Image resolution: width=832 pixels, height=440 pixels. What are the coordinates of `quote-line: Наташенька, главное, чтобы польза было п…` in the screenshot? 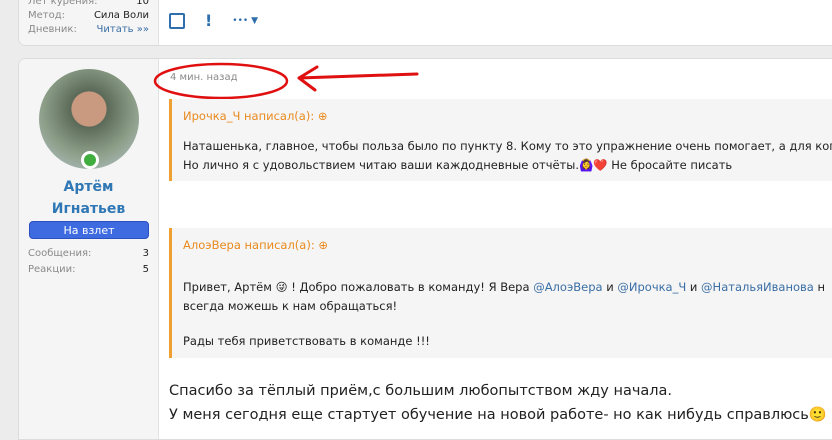 It's located at (507, 146).